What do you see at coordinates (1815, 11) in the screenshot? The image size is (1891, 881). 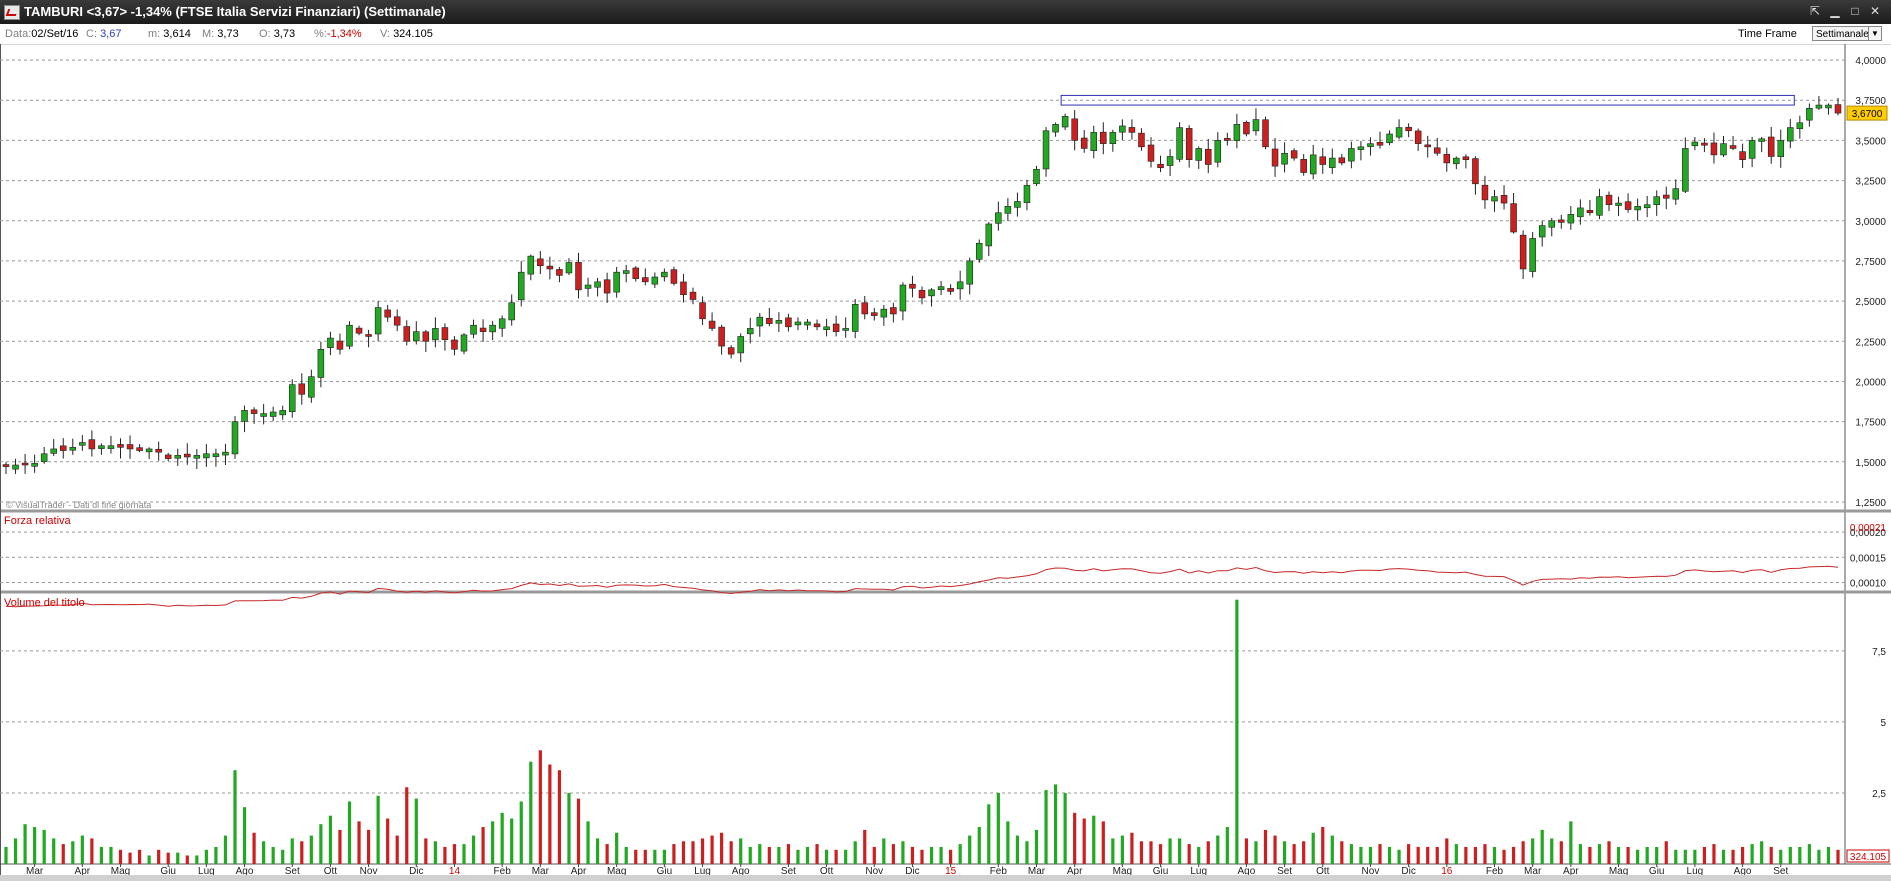 I see `pin-icon: ⇱` at bounding box center [1815, 11].